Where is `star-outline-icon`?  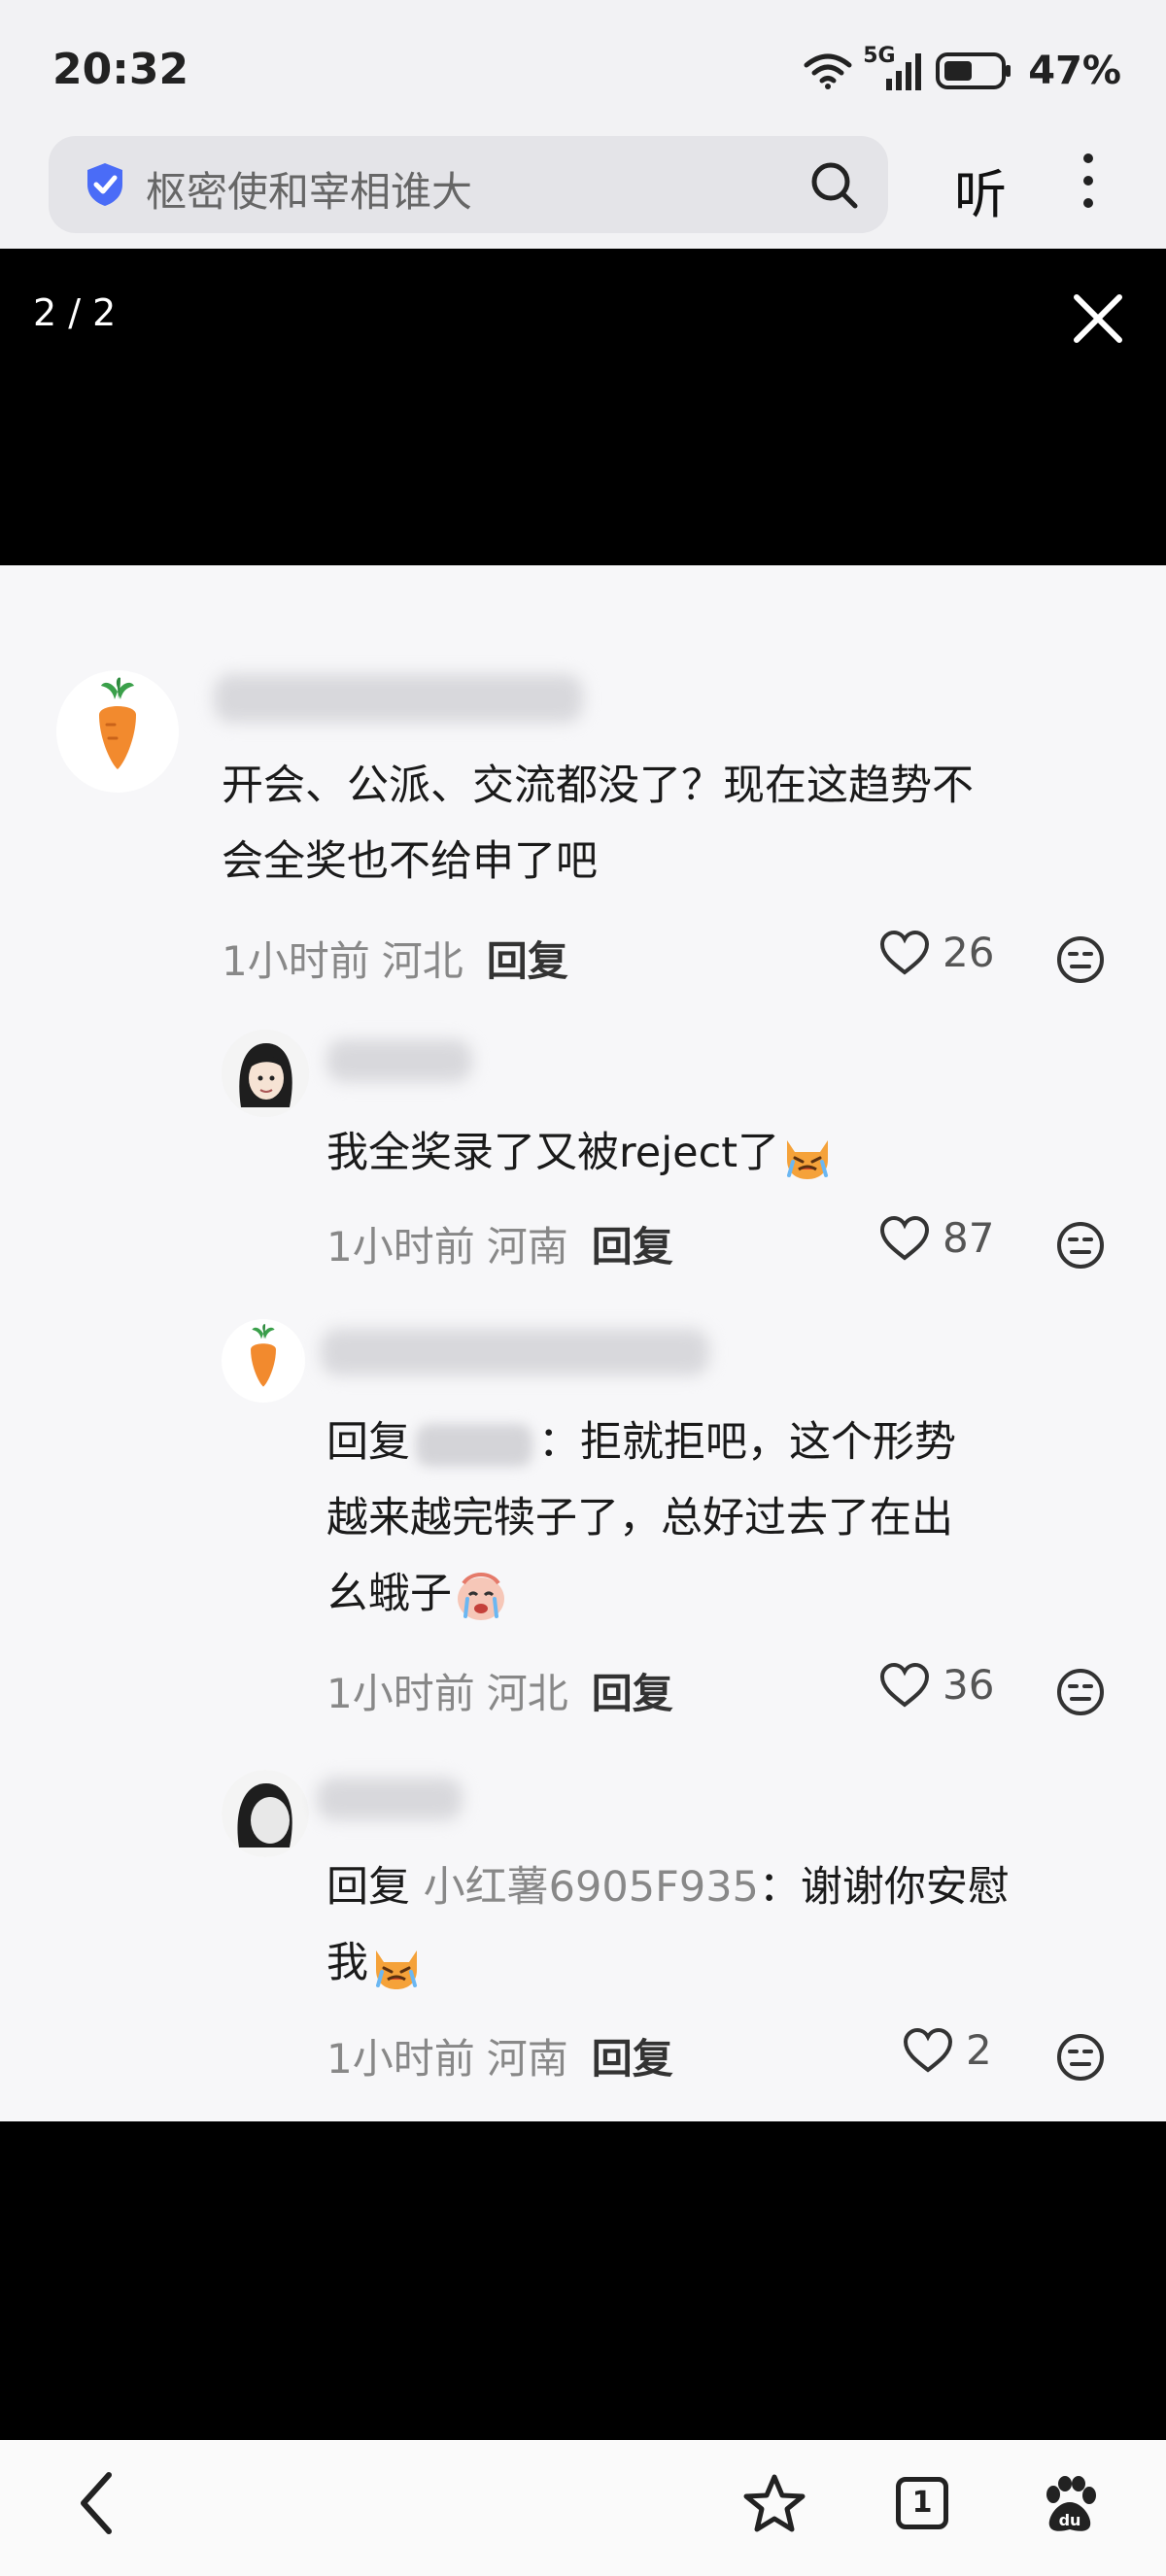
star-outline-icon is located at coordinates (774, 2504).